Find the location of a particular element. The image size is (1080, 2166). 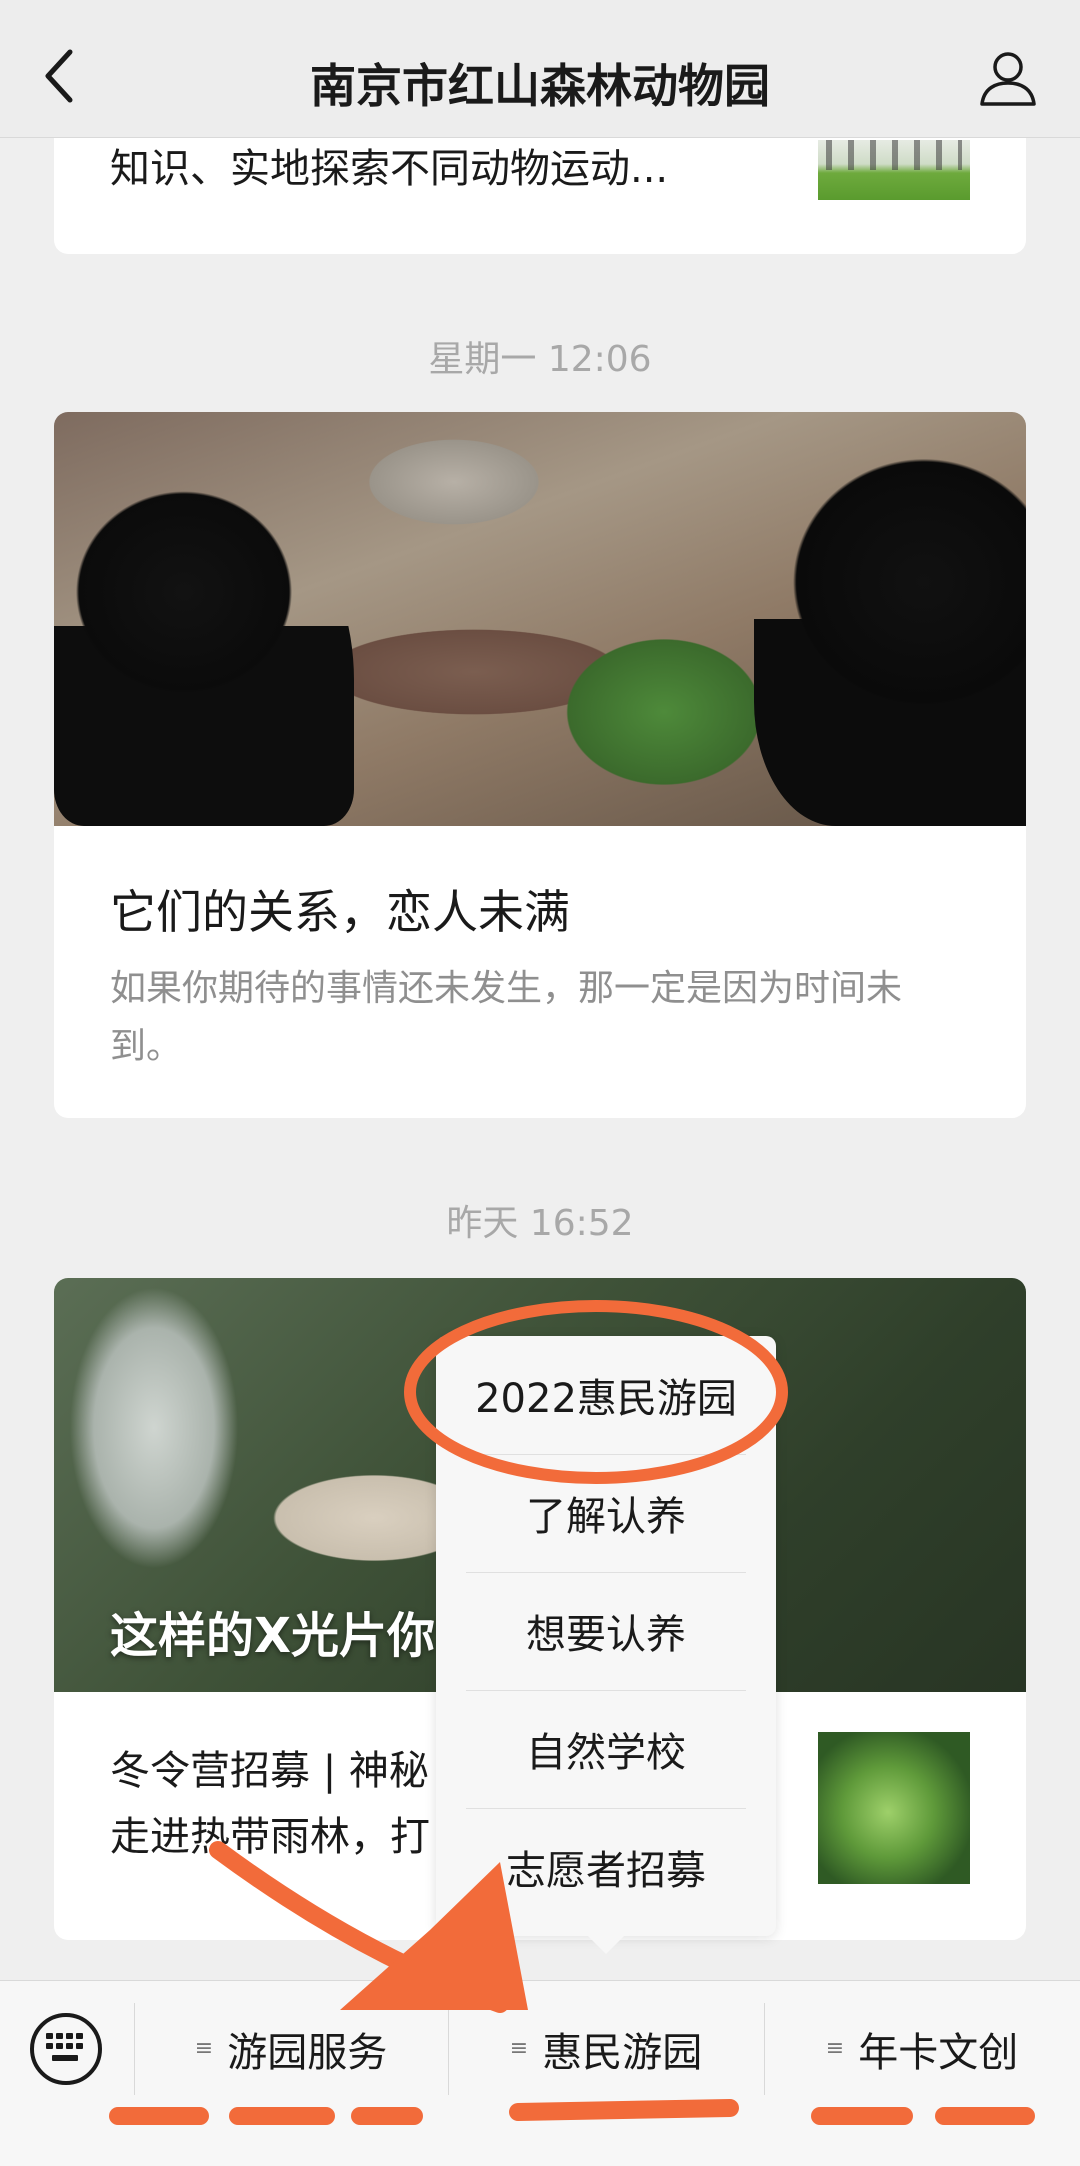

menu-button-annual-card: ≡ 年卡文创 is located at coordinates (922, 2049).